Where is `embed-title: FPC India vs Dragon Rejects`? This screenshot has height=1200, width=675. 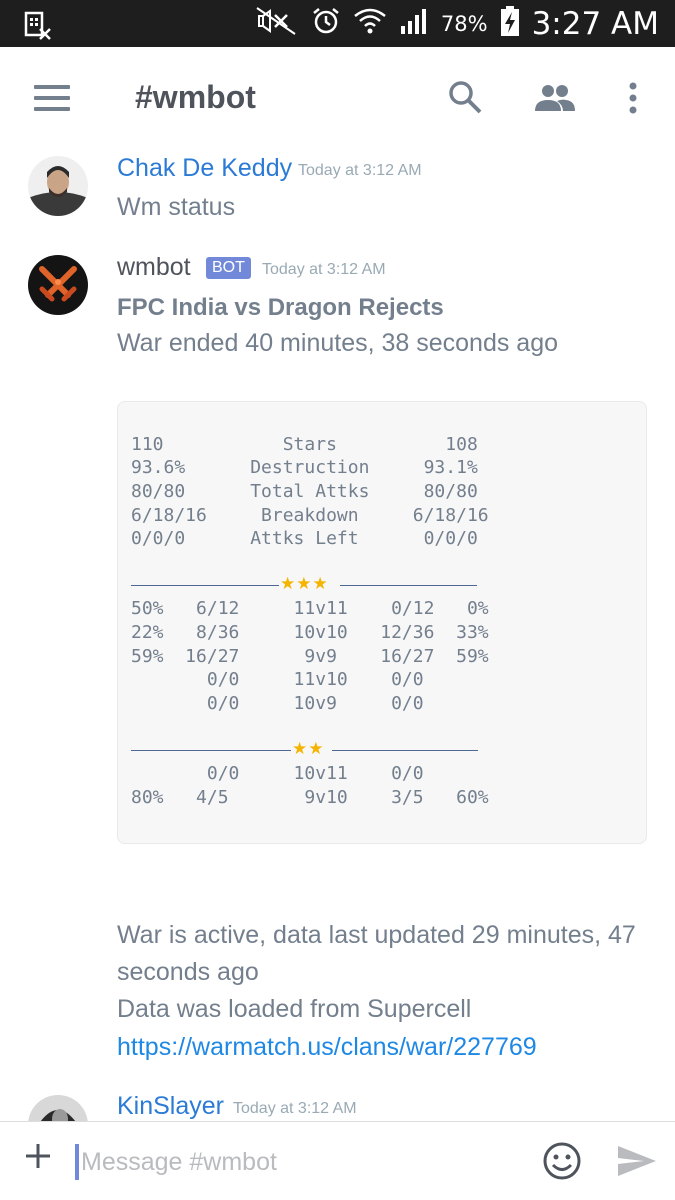 embed-title: FPC India vs Dragon Rejects is located at coordinates (280, 307).